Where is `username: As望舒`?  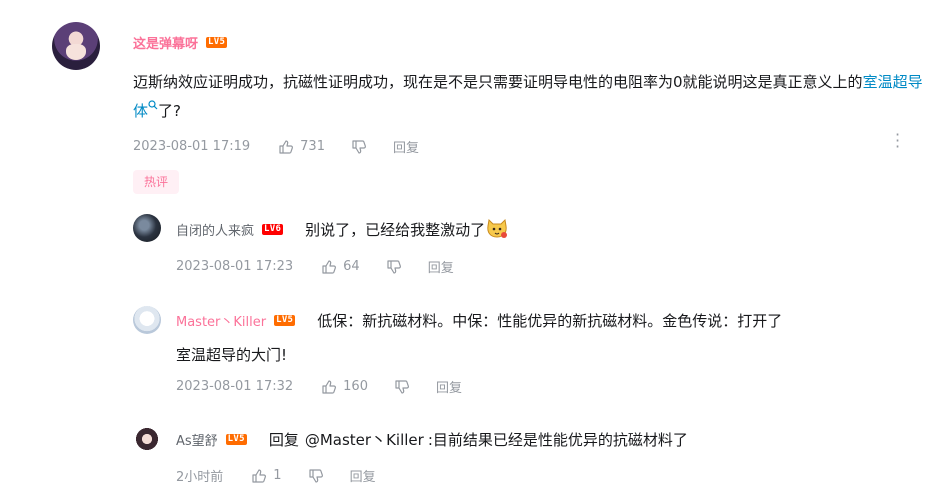 username: As望舒 is located at coordinates (197, 439).